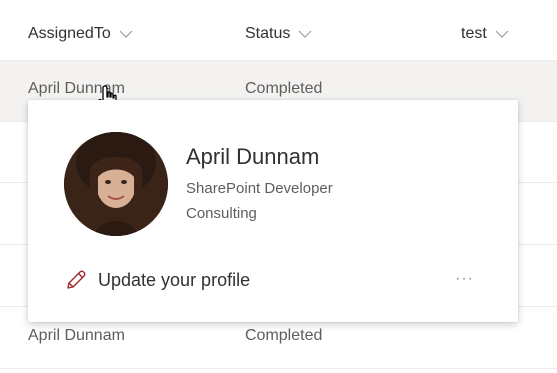 This screenshot has width=557, height=373. Describe the element at coordinates (69, 33) in the screenshot. I see `column-header-label: AssignedTo` at that location.